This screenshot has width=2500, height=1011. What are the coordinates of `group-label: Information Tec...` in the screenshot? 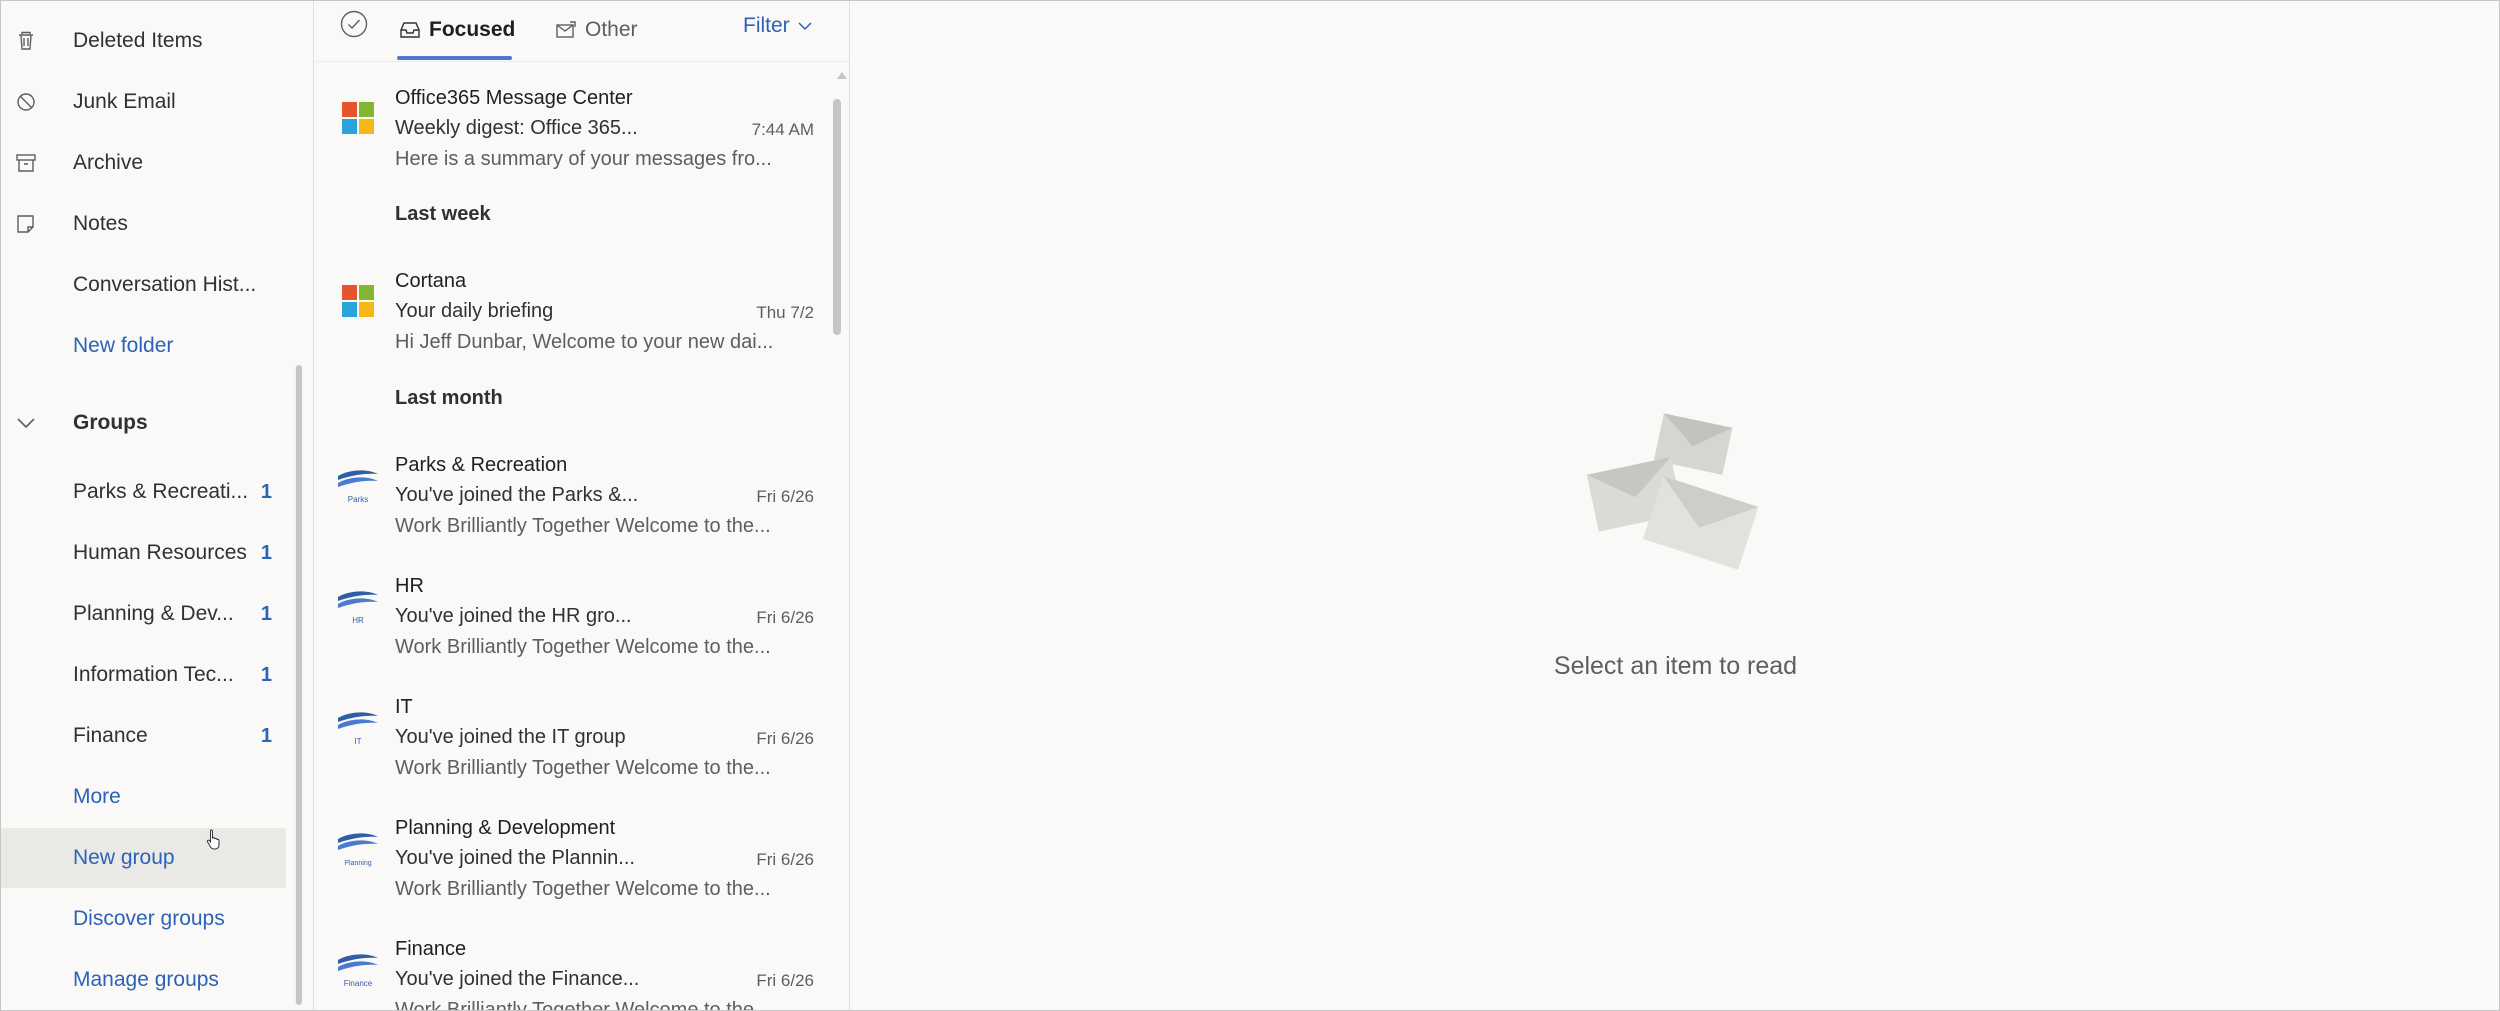 It's located at (153, 674).